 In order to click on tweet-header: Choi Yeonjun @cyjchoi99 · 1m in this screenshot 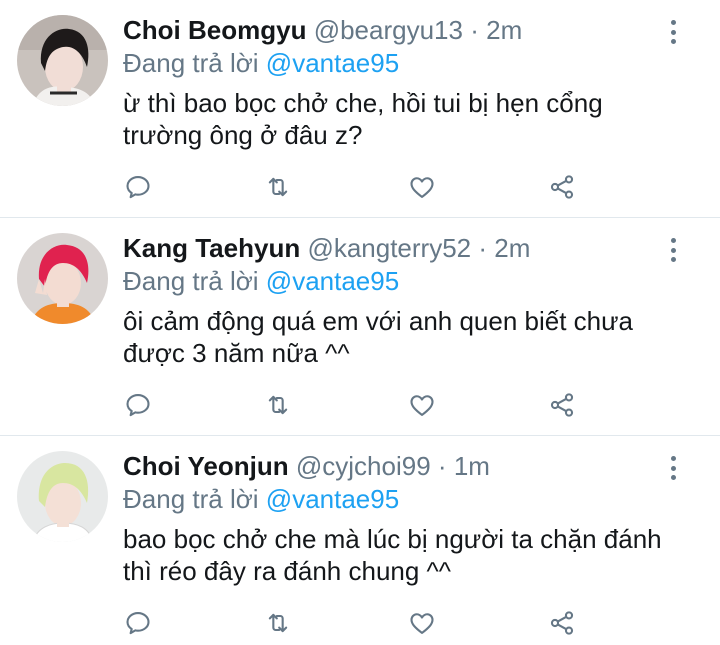, I will do `click(306, 466)`.